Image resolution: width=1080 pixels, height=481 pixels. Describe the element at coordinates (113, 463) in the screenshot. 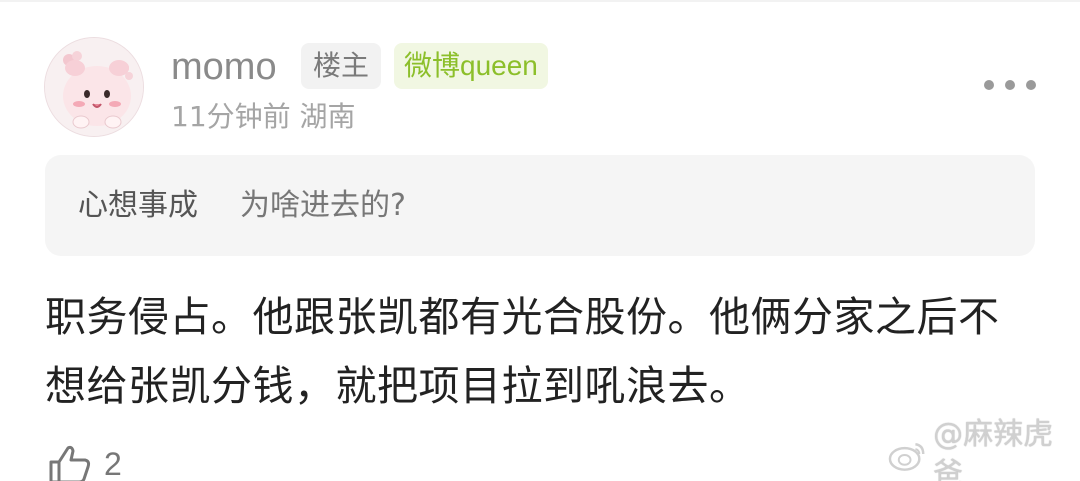

I see `like-count: 2` at that location.